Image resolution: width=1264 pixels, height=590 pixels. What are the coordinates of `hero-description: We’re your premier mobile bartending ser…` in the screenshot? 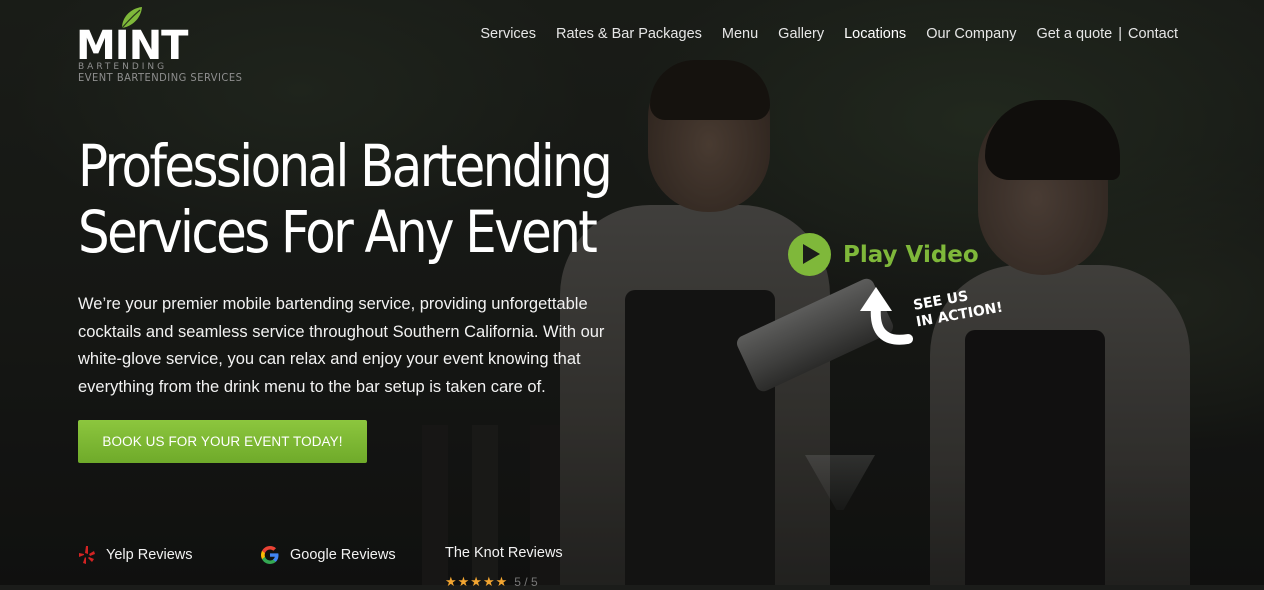 It's located at (341, 345).